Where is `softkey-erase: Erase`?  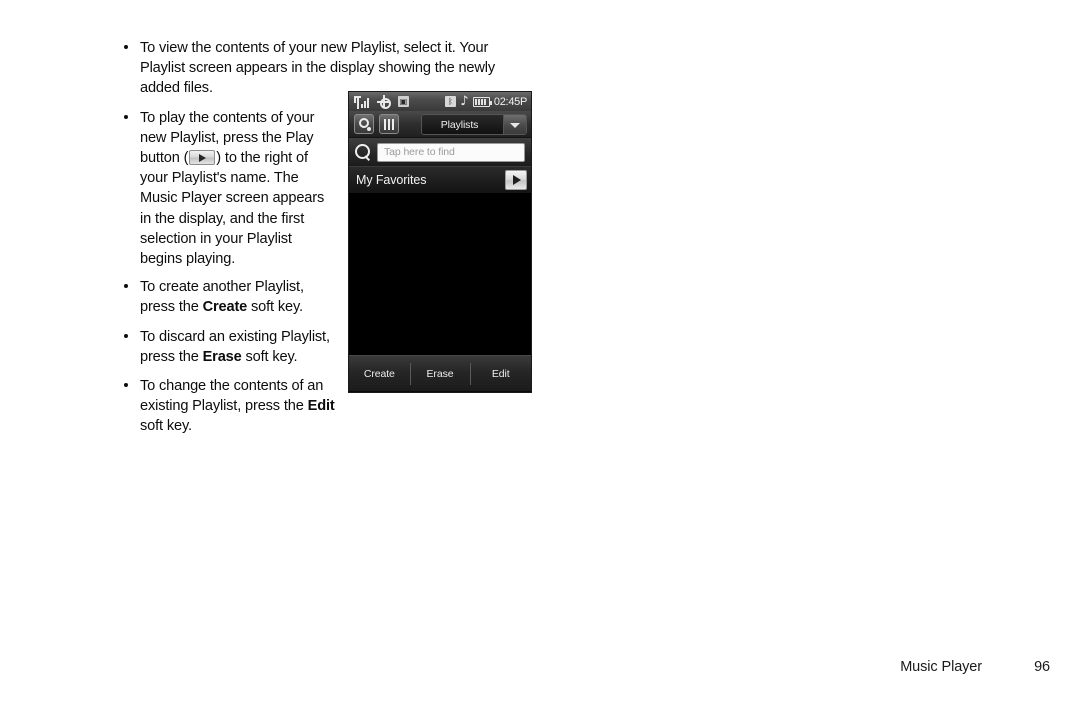 softkey-erase: Erase is located at coordinates (440, 374).